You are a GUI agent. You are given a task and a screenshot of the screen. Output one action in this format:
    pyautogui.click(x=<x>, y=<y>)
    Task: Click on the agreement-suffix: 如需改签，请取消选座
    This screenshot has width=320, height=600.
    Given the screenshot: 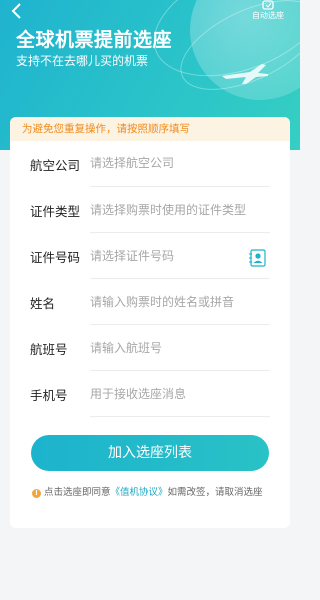 What is the action you would take?
    pyautogui.click(x=215, y=492)
    